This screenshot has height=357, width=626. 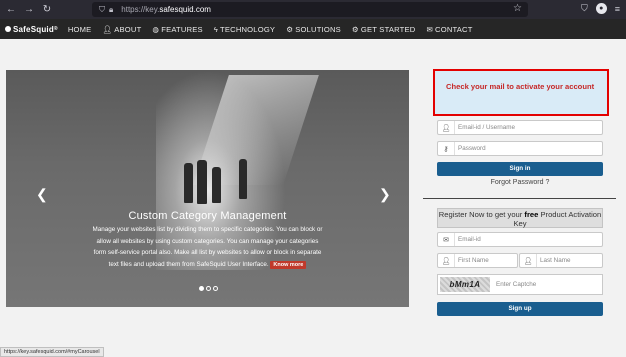 I want to click on account-avatar-icon: ●, so click(x=601, y=8).